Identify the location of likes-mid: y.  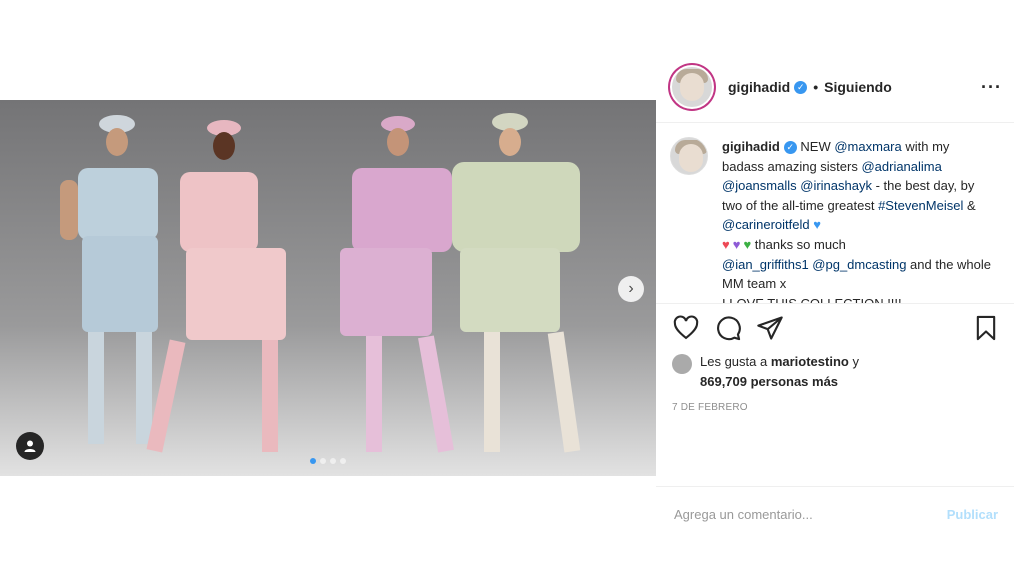
(853, 361).